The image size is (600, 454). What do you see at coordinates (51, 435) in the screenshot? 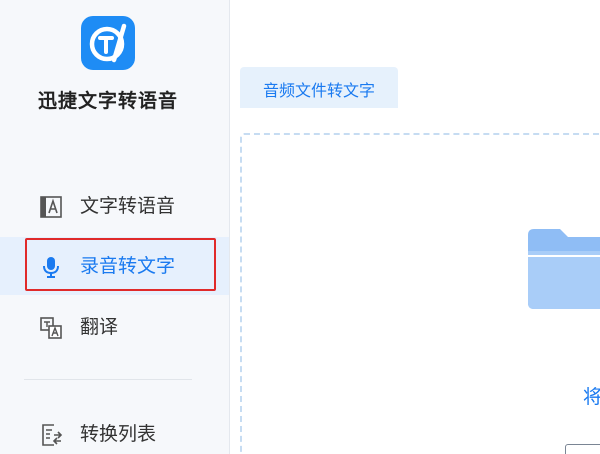
I see `conversion-list-icon` at bounding box center [51, 435].